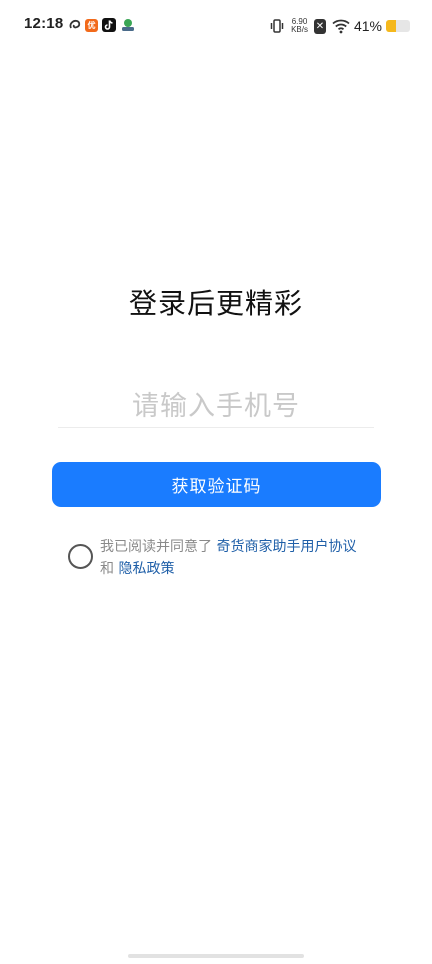 The image size is (432, 964). Describe the element at coordinates (156, 547) in the screenshot. I see `agreement-prefix: 我已阅读并同意了` at that location.